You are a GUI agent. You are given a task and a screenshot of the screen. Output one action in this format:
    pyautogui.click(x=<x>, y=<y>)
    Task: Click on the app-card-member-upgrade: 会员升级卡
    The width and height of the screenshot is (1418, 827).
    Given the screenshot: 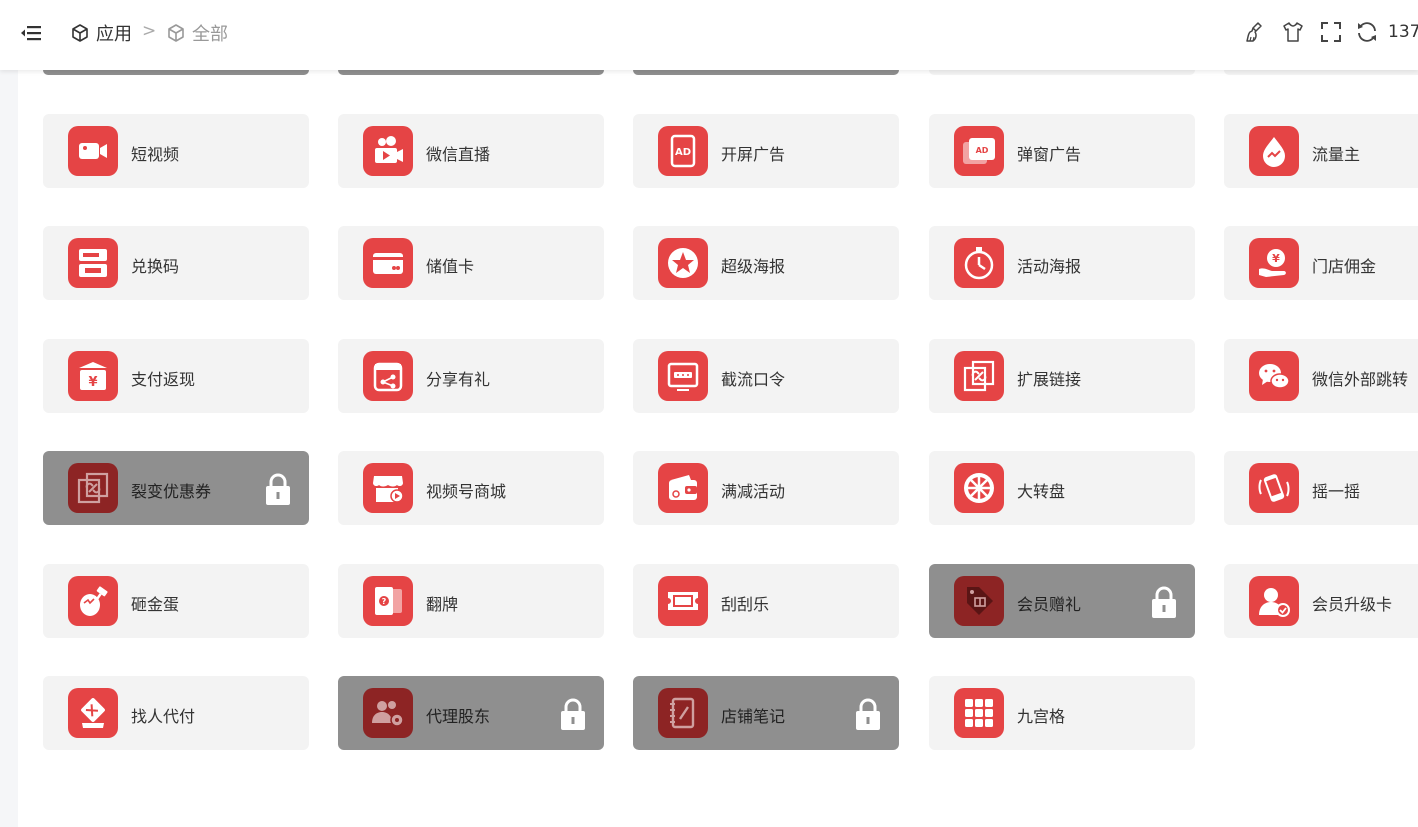 What is the action you would take?
    pyautogui.click(x=1321, y=601)
    